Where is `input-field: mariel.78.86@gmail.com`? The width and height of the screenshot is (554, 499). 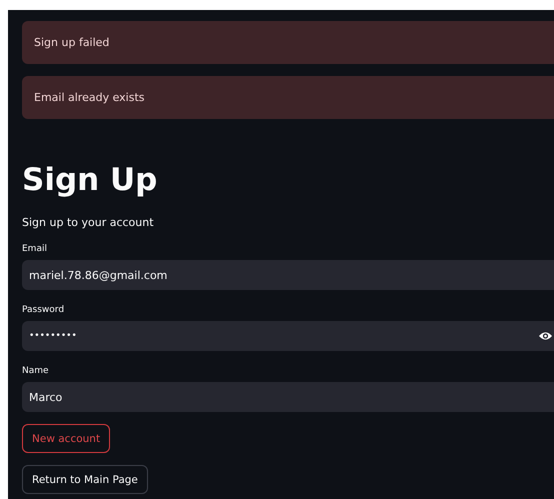 input-field: mariel.78.86@gmail.com is located at coordinates (288, 275).